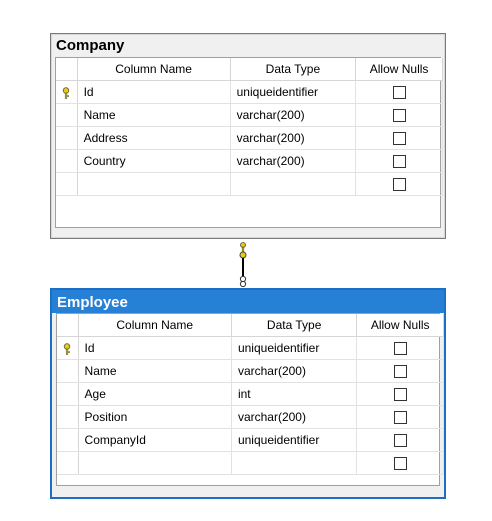  Describe the element at coordinates (154, 138) in the screenshot. I see `column-name-cell: Address` at that location.